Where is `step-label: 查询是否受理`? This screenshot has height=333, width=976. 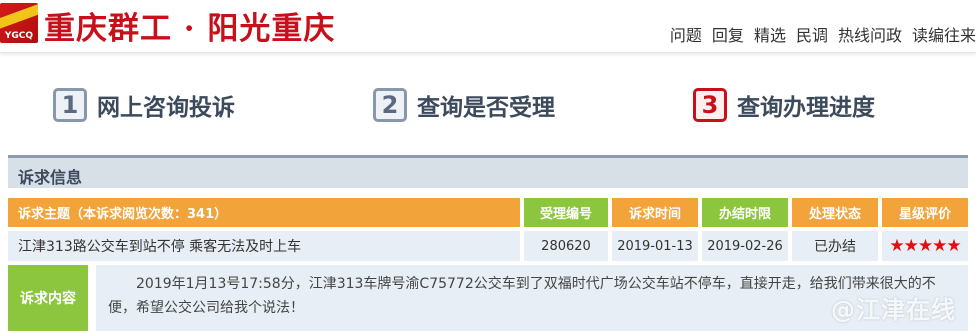
step-label: 查询是否受理 is located at coordinates (486, 108).